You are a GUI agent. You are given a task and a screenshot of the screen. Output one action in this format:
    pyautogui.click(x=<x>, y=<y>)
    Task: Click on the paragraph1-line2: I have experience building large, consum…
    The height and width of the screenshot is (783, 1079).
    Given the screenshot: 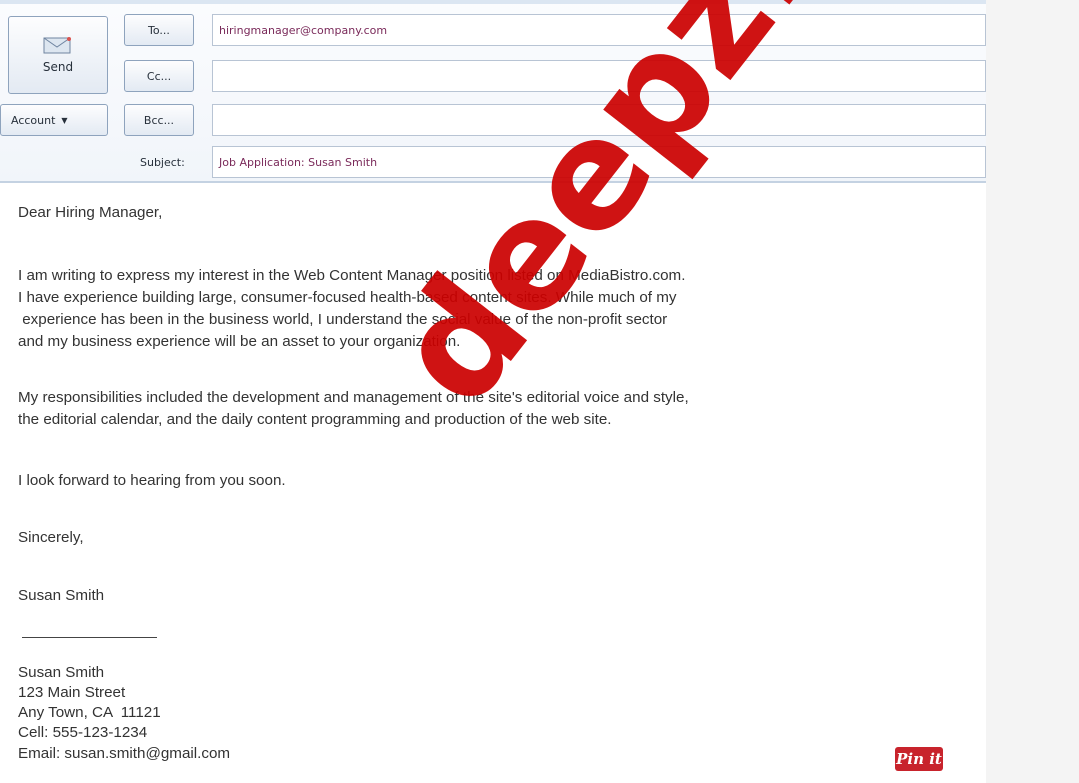 What is the action you would take?
    pyautogui.click(x=347, y=297)
    